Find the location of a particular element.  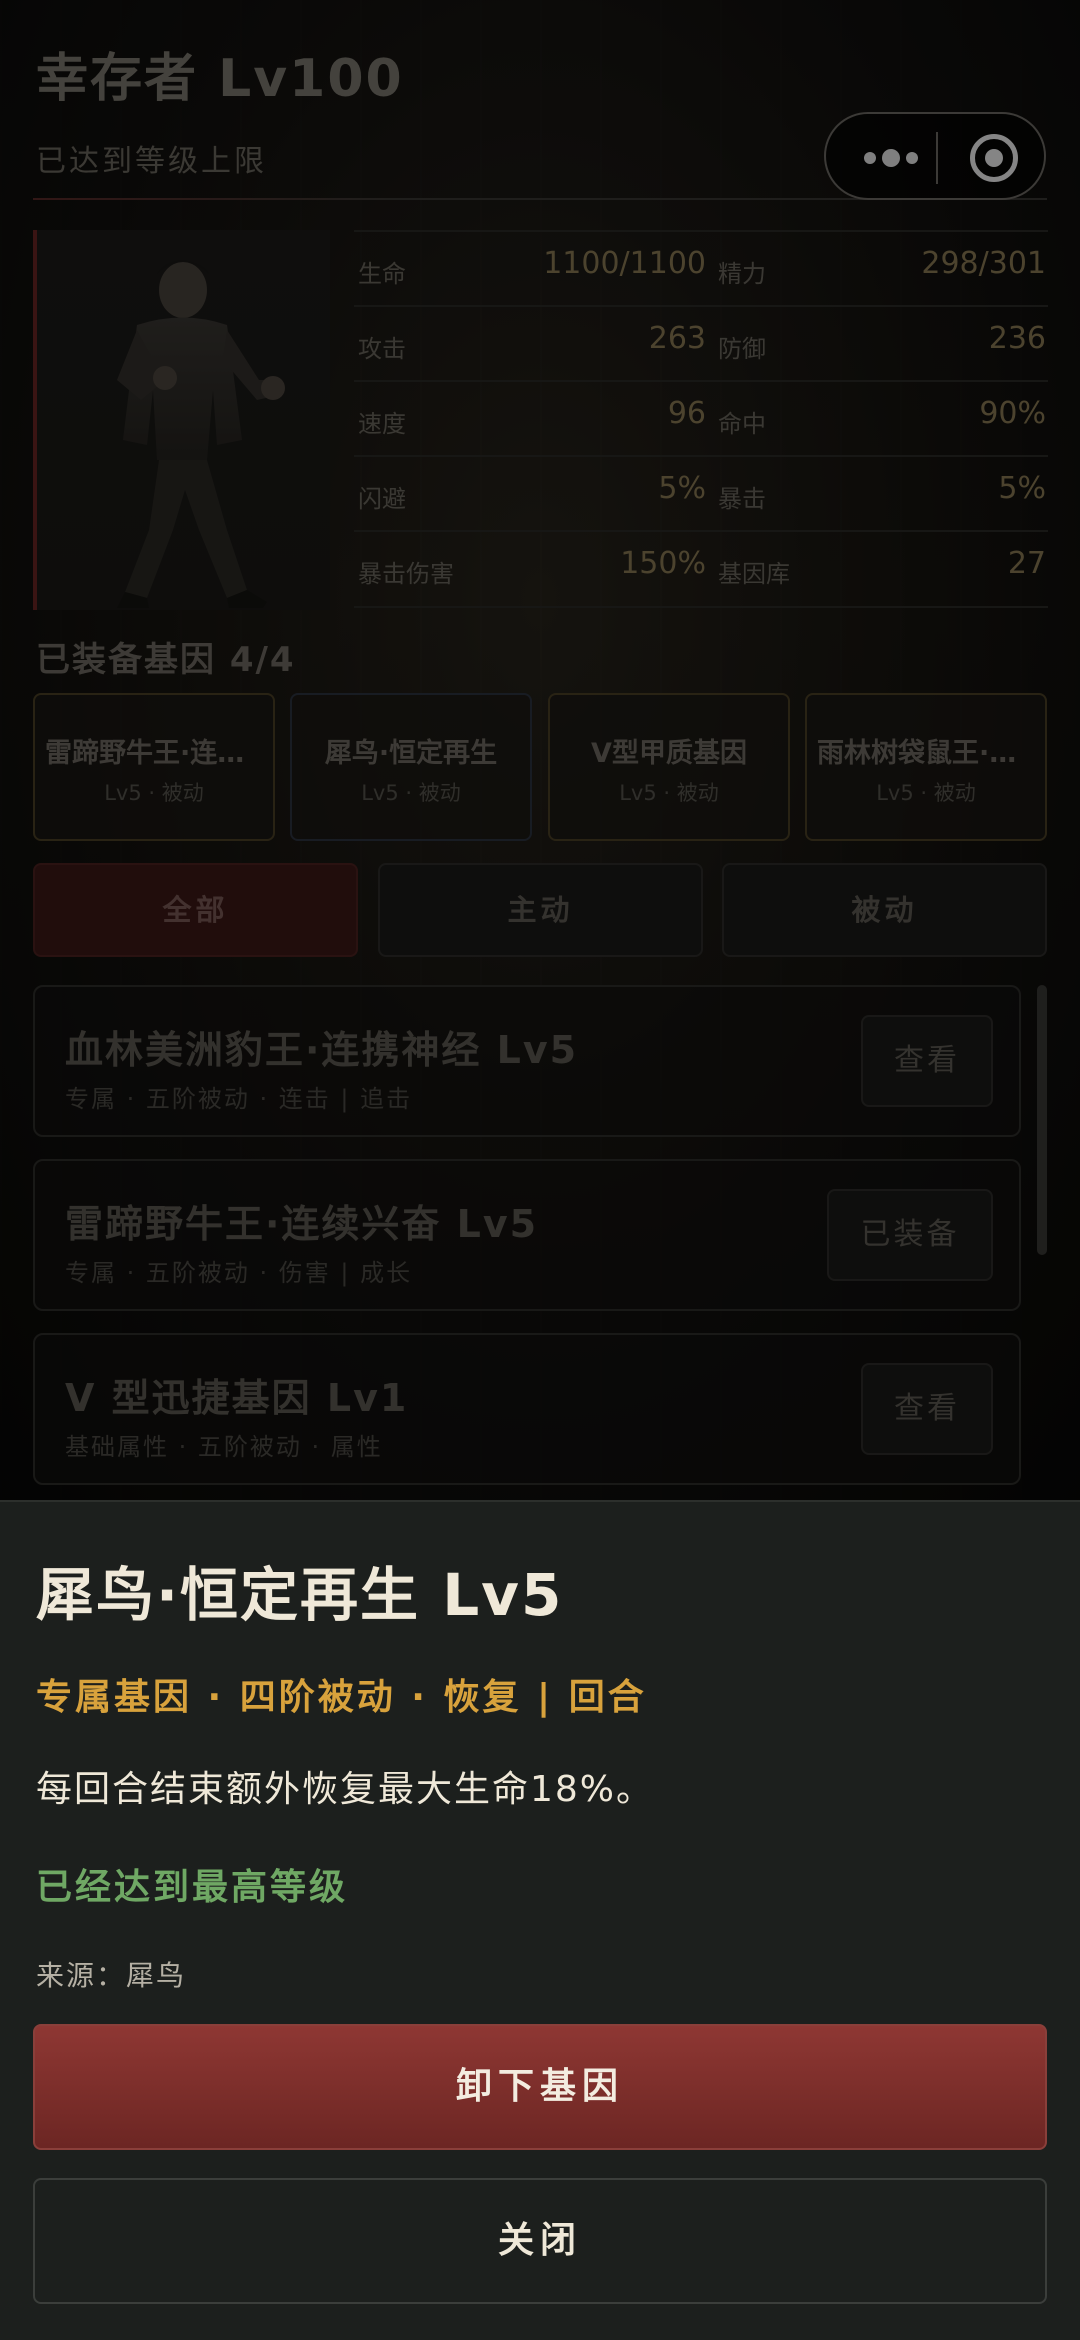

max-level-text: 已经达到最高等级 is located at coordinates (192, 1887).